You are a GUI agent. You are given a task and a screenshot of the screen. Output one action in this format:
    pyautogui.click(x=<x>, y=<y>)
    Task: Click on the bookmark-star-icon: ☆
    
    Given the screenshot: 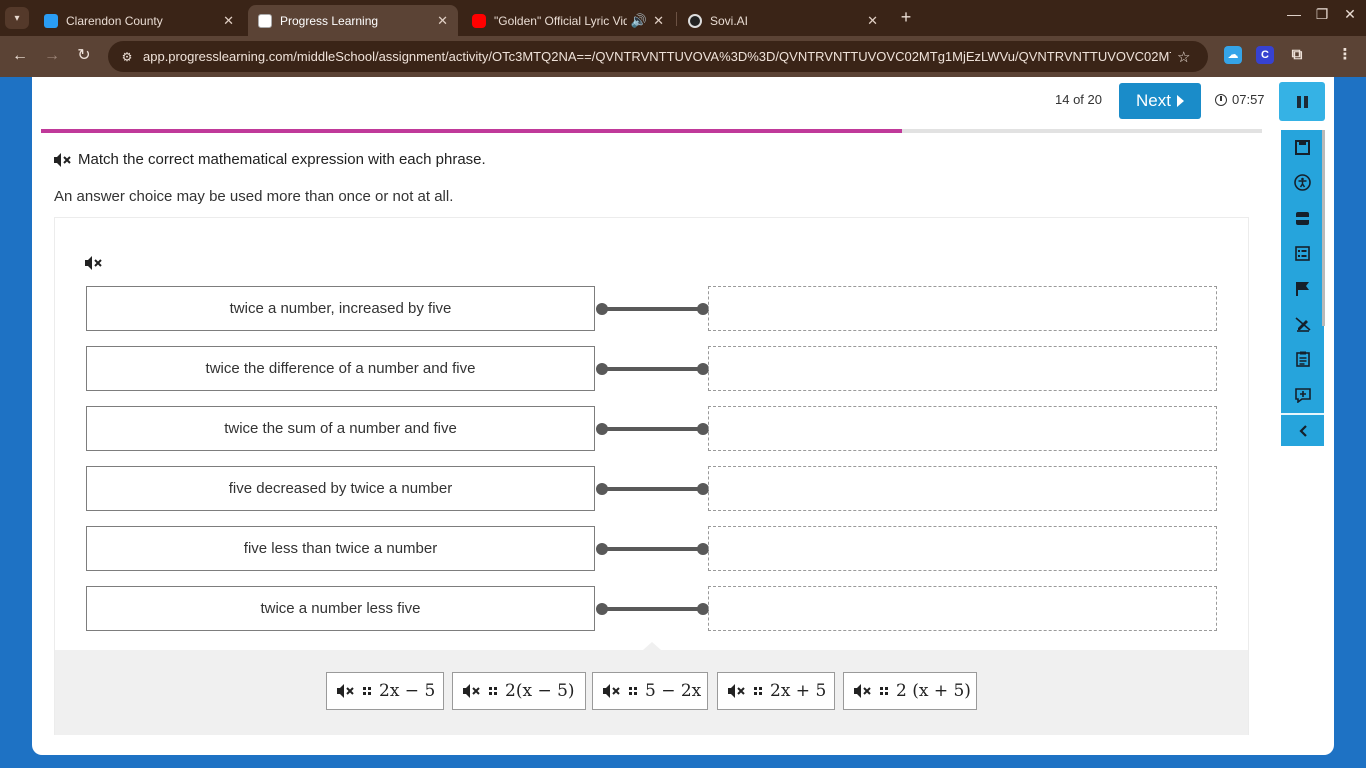 What is the action you would take?
    pyautogui.click(x=1183, y=57)
    